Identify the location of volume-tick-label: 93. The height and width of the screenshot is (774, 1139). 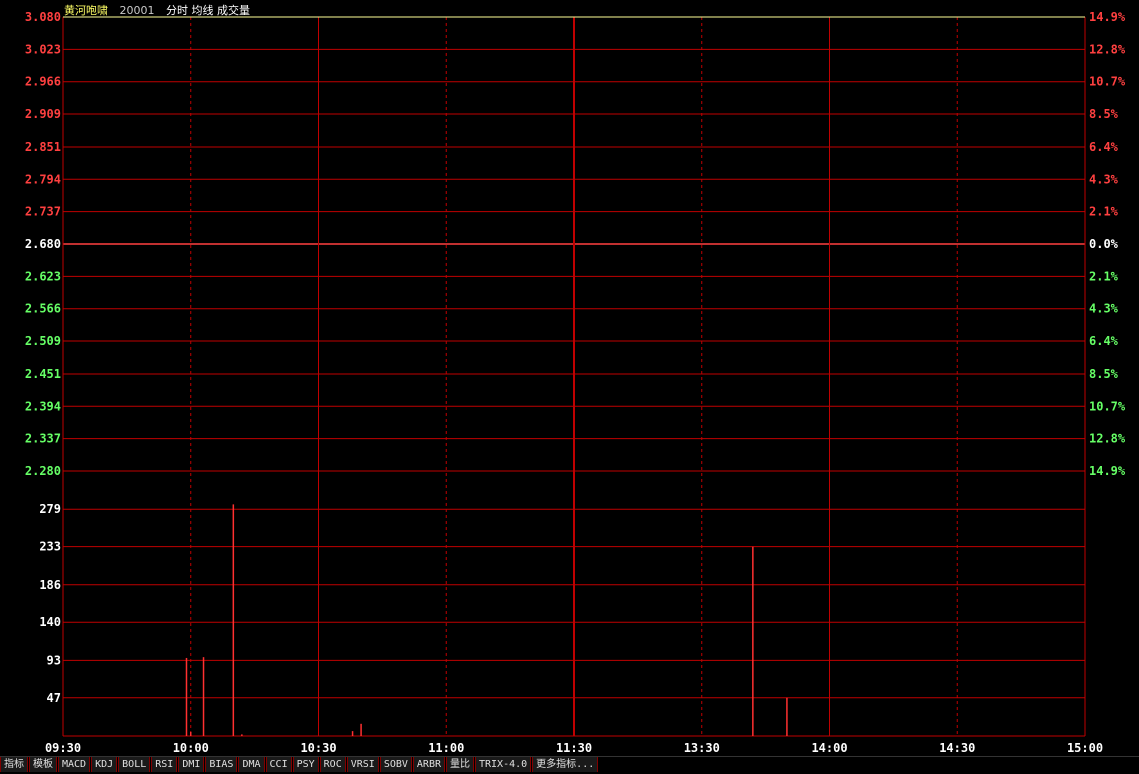
(54, 660).